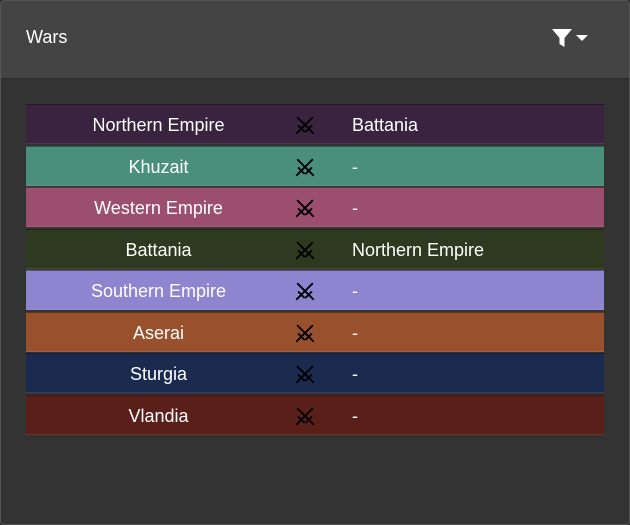 This screenshot has height=525, width=630. I want to click on war-row: Vlandia -, so click(315, 414).